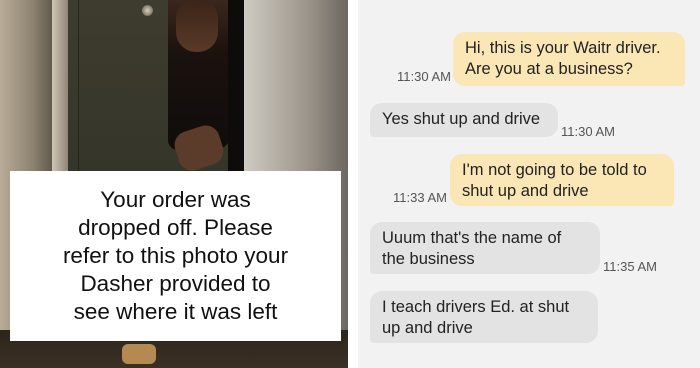 This screenshot has height=368, width=700. Describe the element at coordinates (472, 238) in the screenshot. I see `message-text-line: Uuum that's the name of` at that location.